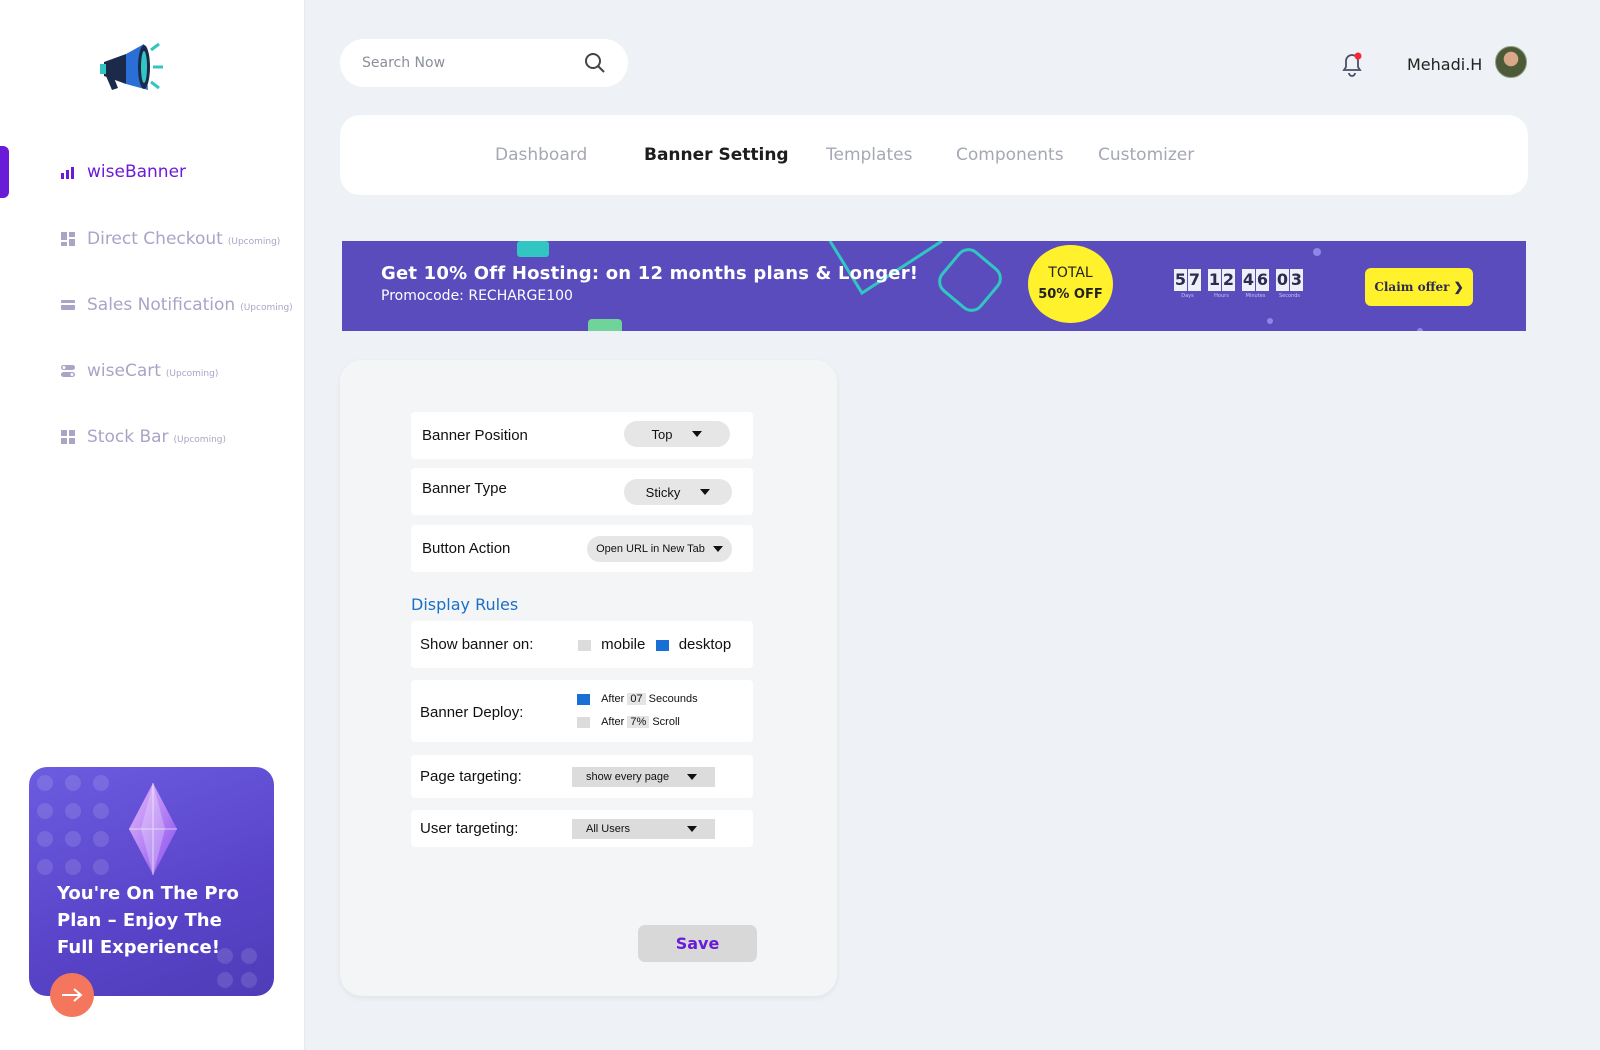 Image resolution: width=1600 pixels, height=1050 pixels. Describe the element at coordinates (155, 239) in the screenshot. I see `sidebar-item-label: Direct Checkout` at that location.